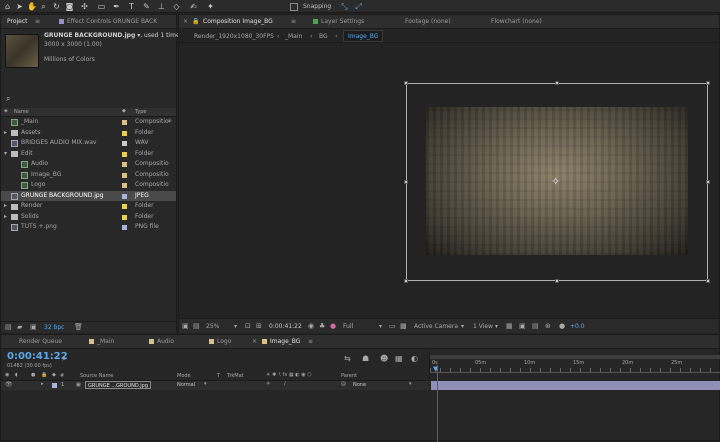  I want to click on collapse-switch-icon: ☀, so click(268, 384).